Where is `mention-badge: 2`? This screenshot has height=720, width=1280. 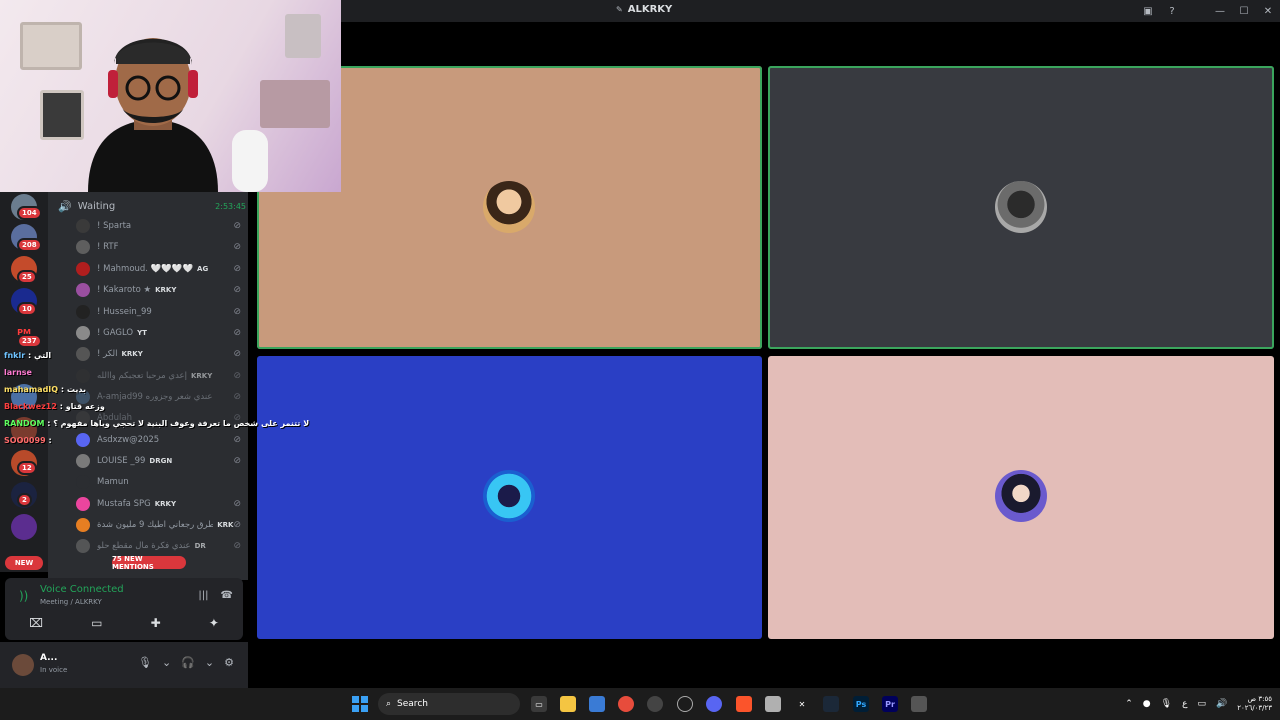 mention-badge: 2 is located at coordinates (24, 500).